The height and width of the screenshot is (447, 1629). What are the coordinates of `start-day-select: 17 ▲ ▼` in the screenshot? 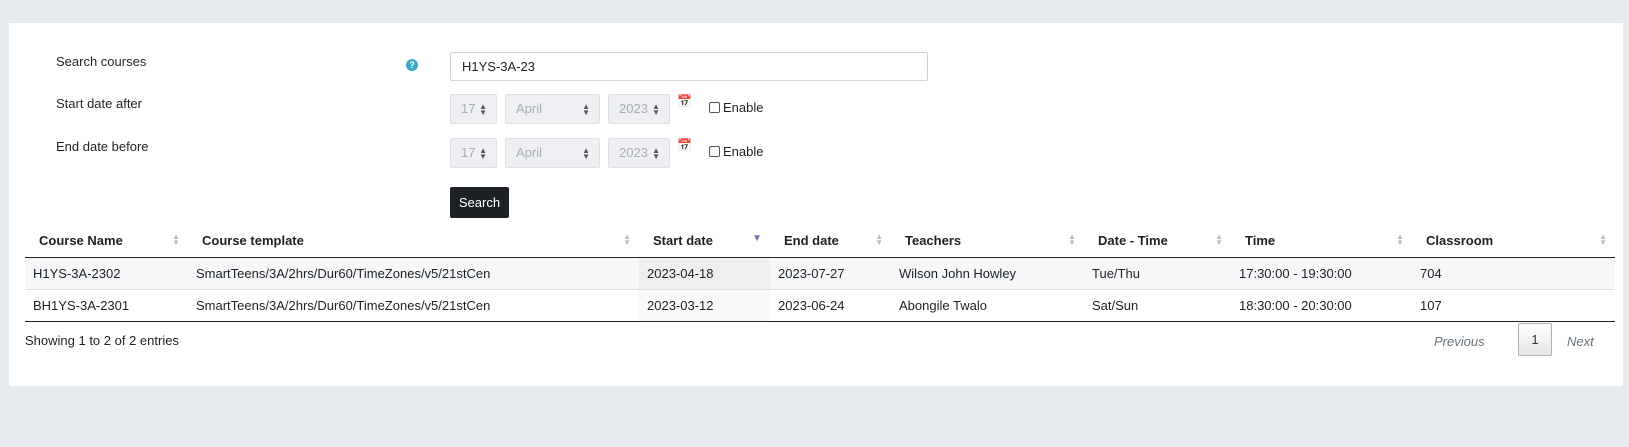 It's located at (473, 109).